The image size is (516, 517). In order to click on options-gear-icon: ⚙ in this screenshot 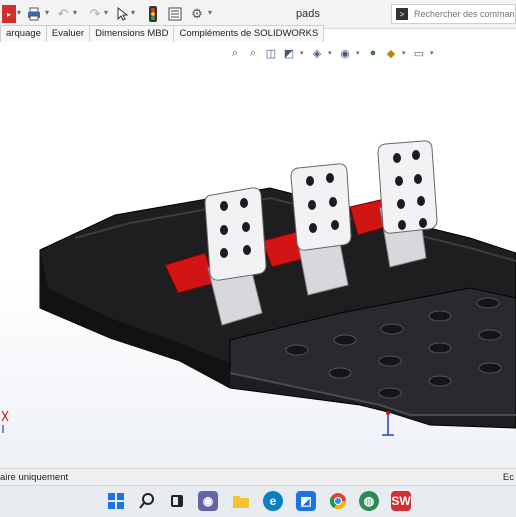, I will do `click(197, 14)`.